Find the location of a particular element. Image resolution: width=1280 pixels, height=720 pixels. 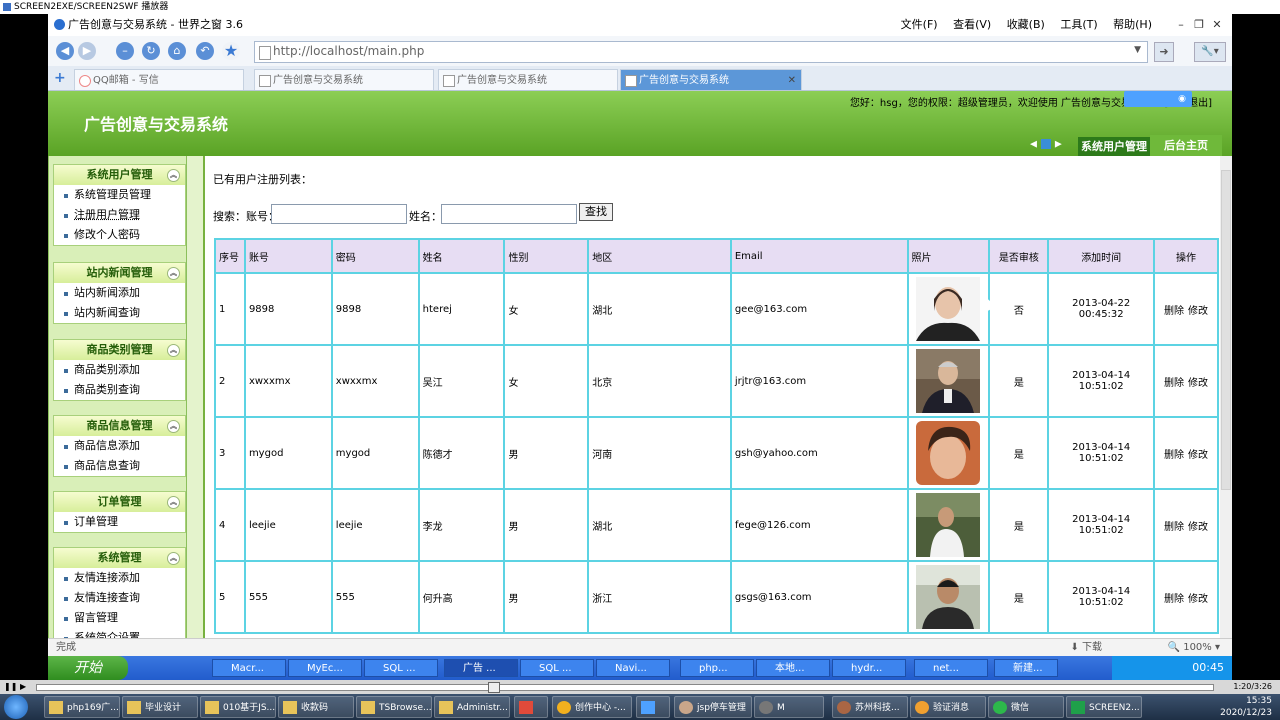

close-tab-icon: ✕ is located at coordinates (792, 80).